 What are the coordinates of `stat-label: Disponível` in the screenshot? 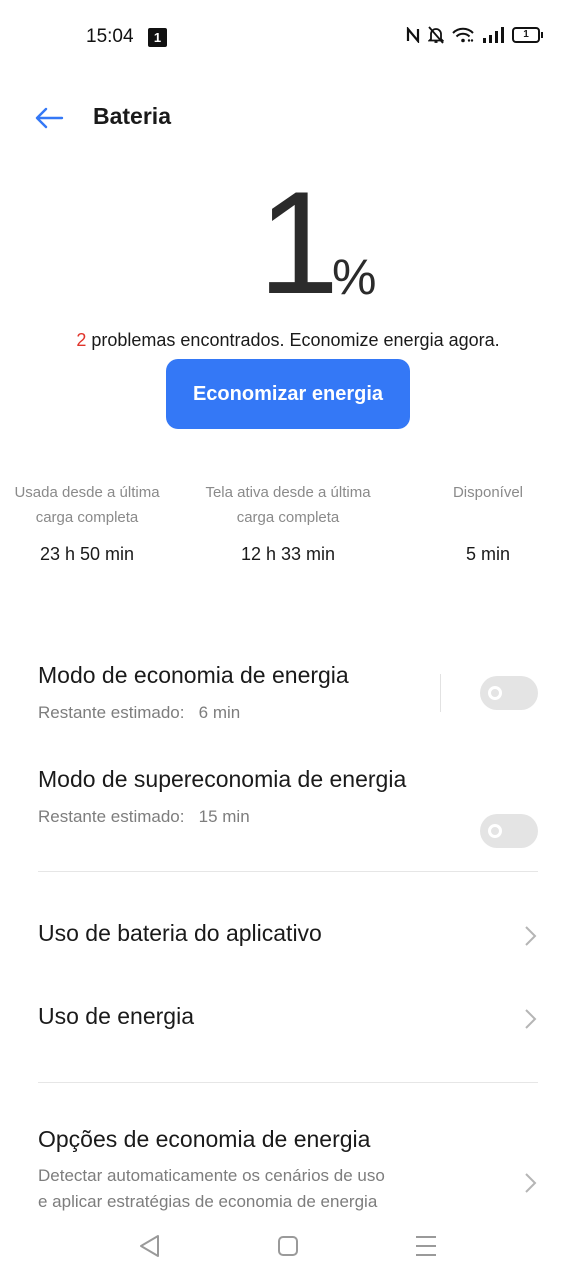 It's located at (484, 505).